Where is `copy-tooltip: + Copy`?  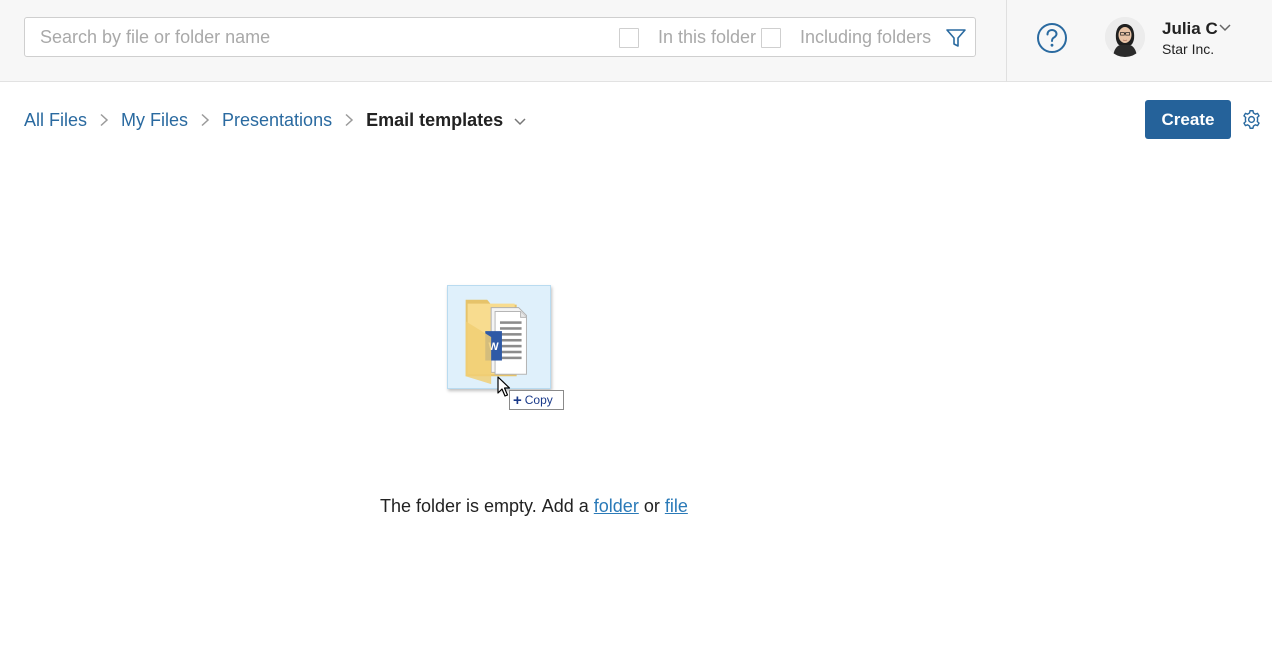 copy-tooltip: + Copy is located at coordinates (536, 400).